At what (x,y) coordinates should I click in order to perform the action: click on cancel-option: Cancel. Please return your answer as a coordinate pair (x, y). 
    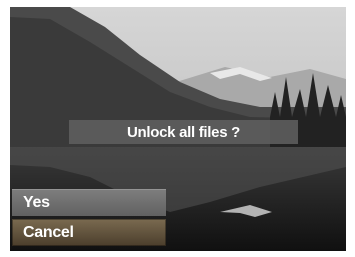
    Looking at the image, I should click on (89, 232).